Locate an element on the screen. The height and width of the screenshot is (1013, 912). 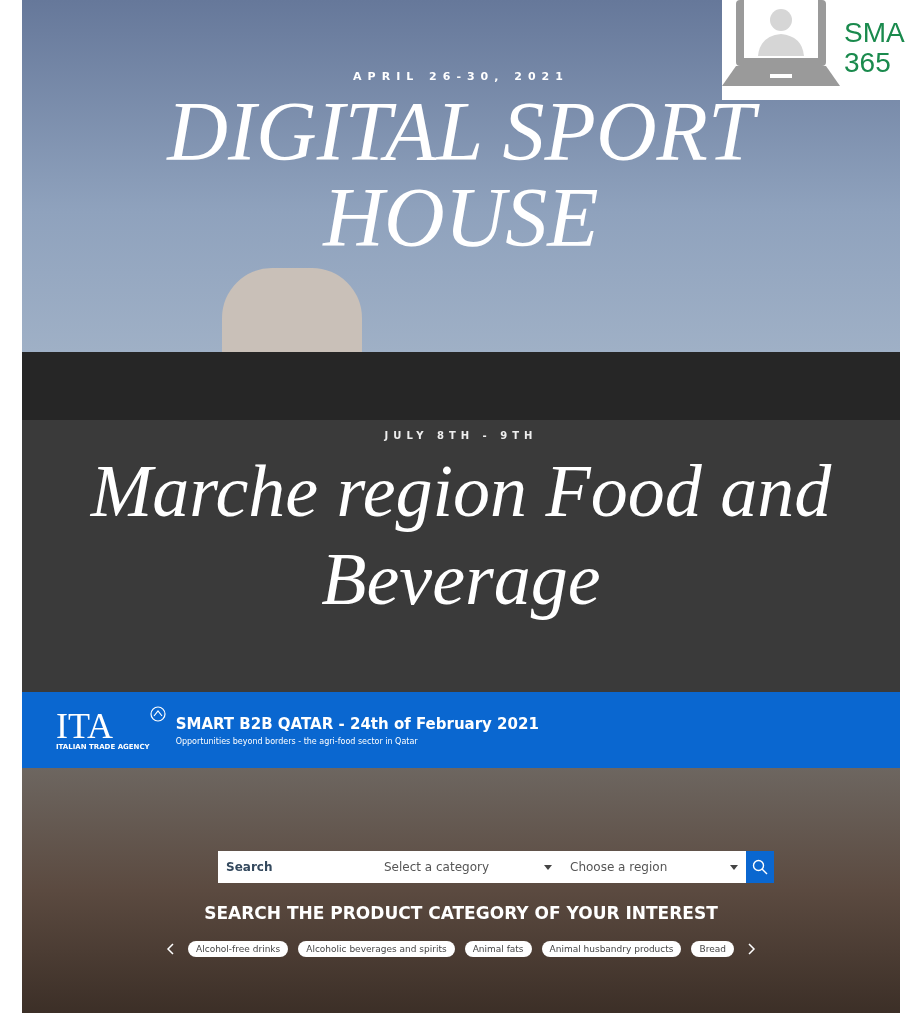
header-title: SMART B2B QATAR - 24th of February 2021 is located at coordinates (357, 723).